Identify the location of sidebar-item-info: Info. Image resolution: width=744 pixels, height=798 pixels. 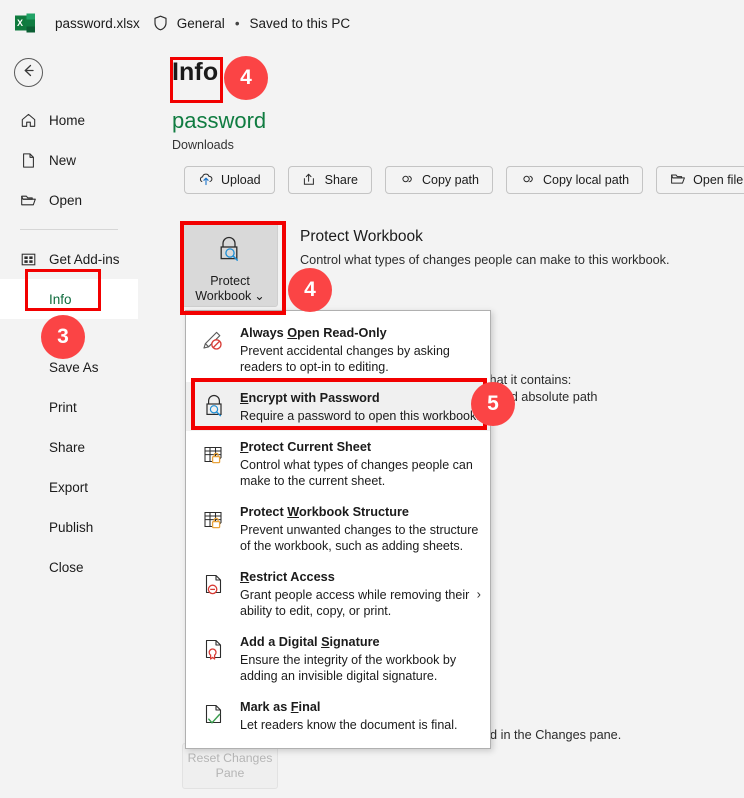
(69, 299).